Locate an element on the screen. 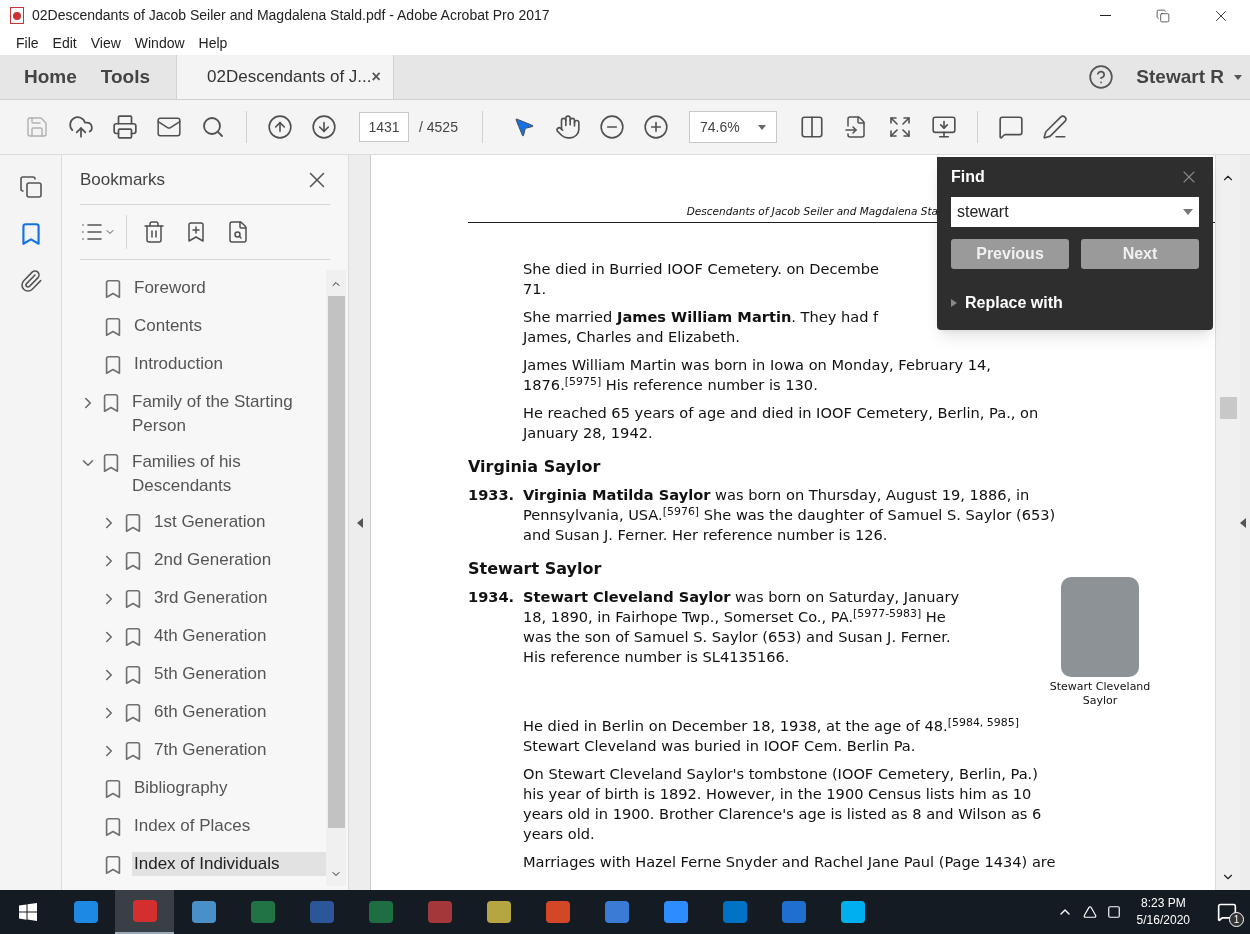 The height and width of the screenshot is (934, 1250). taskbar-app-button is located at coordinates (144, 912).